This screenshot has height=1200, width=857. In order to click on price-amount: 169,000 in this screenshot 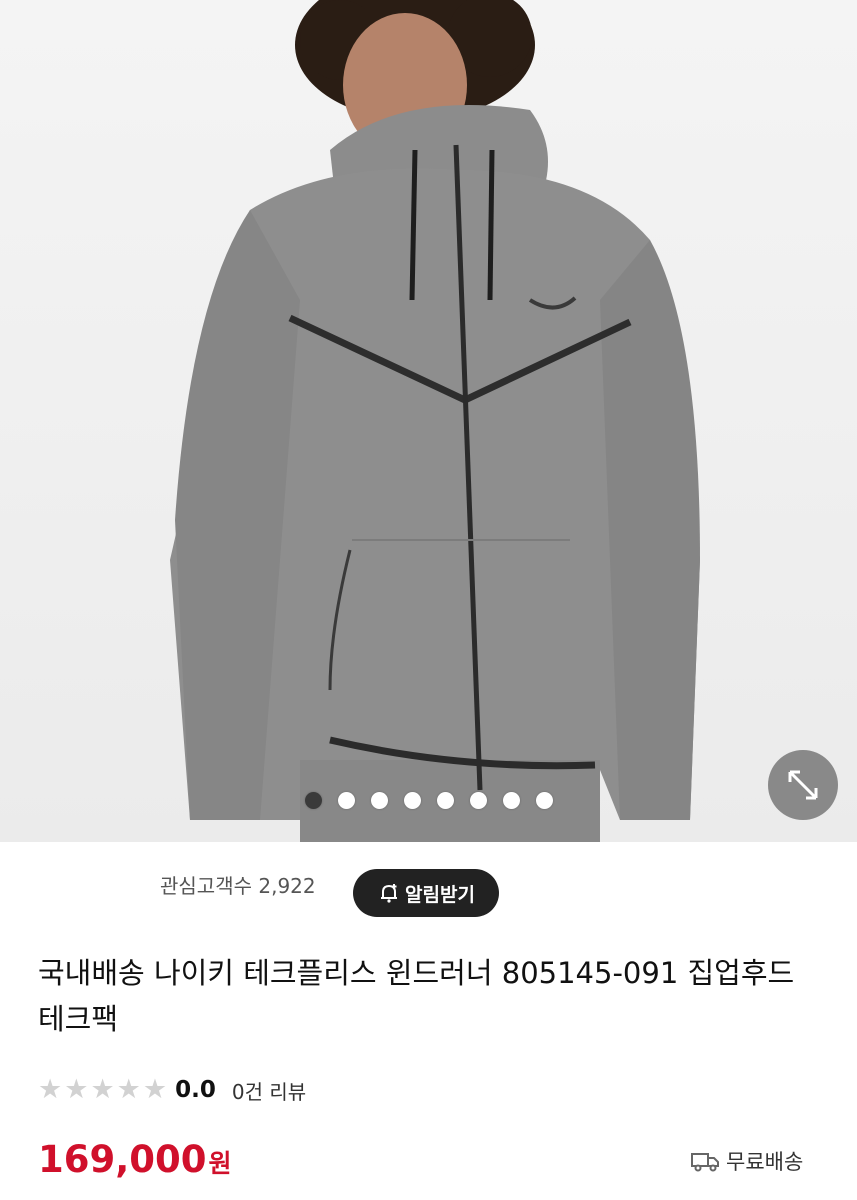, I will do `click(122, 1159)`.